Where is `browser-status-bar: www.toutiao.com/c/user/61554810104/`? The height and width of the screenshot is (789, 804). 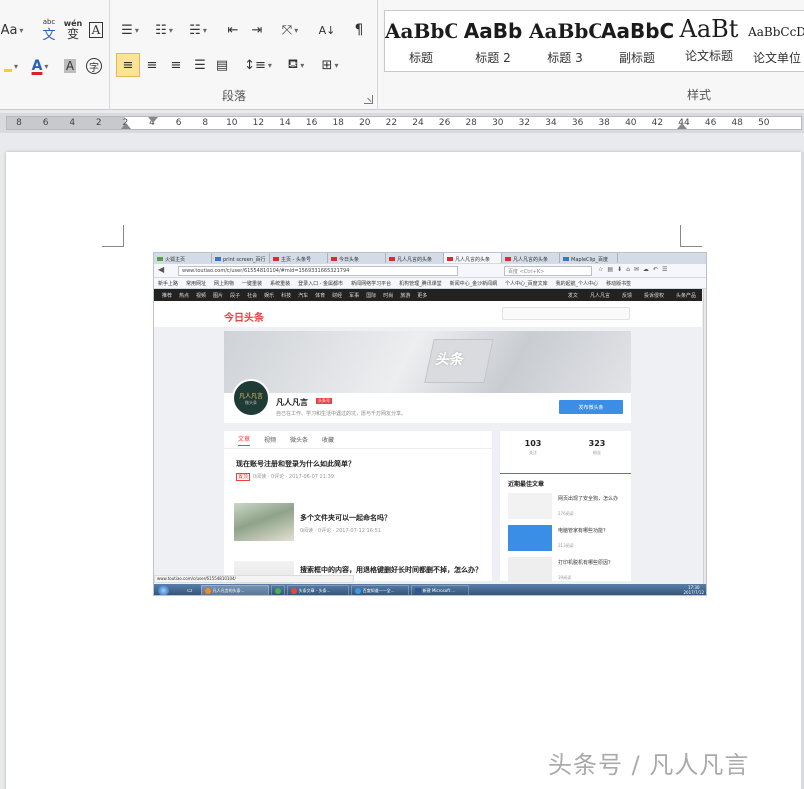 browser-status-bar: www.toutiao.com/c/user/61554810104/ is located at coordinates (254, 579).